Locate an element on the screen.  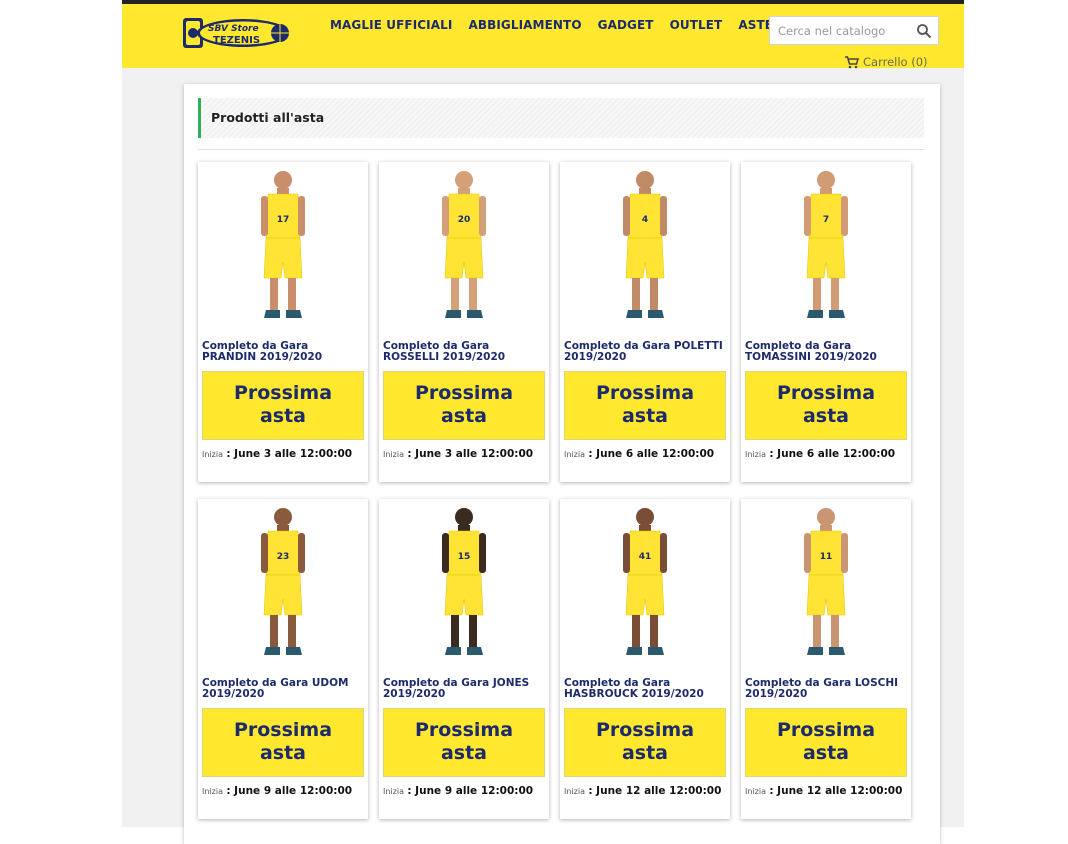
product-image: 17 is located at coordinates (283, 251).